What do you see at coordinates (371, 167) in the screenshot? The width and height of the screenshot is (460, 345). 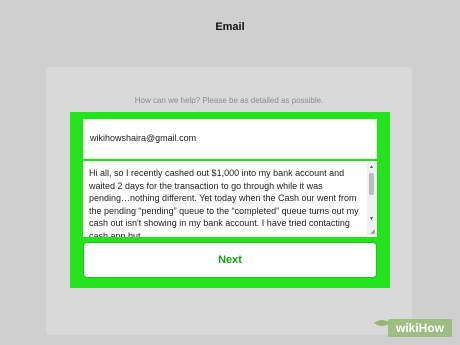 I see `scroll-up-icon: ▲` at bounding box center [371, 167].